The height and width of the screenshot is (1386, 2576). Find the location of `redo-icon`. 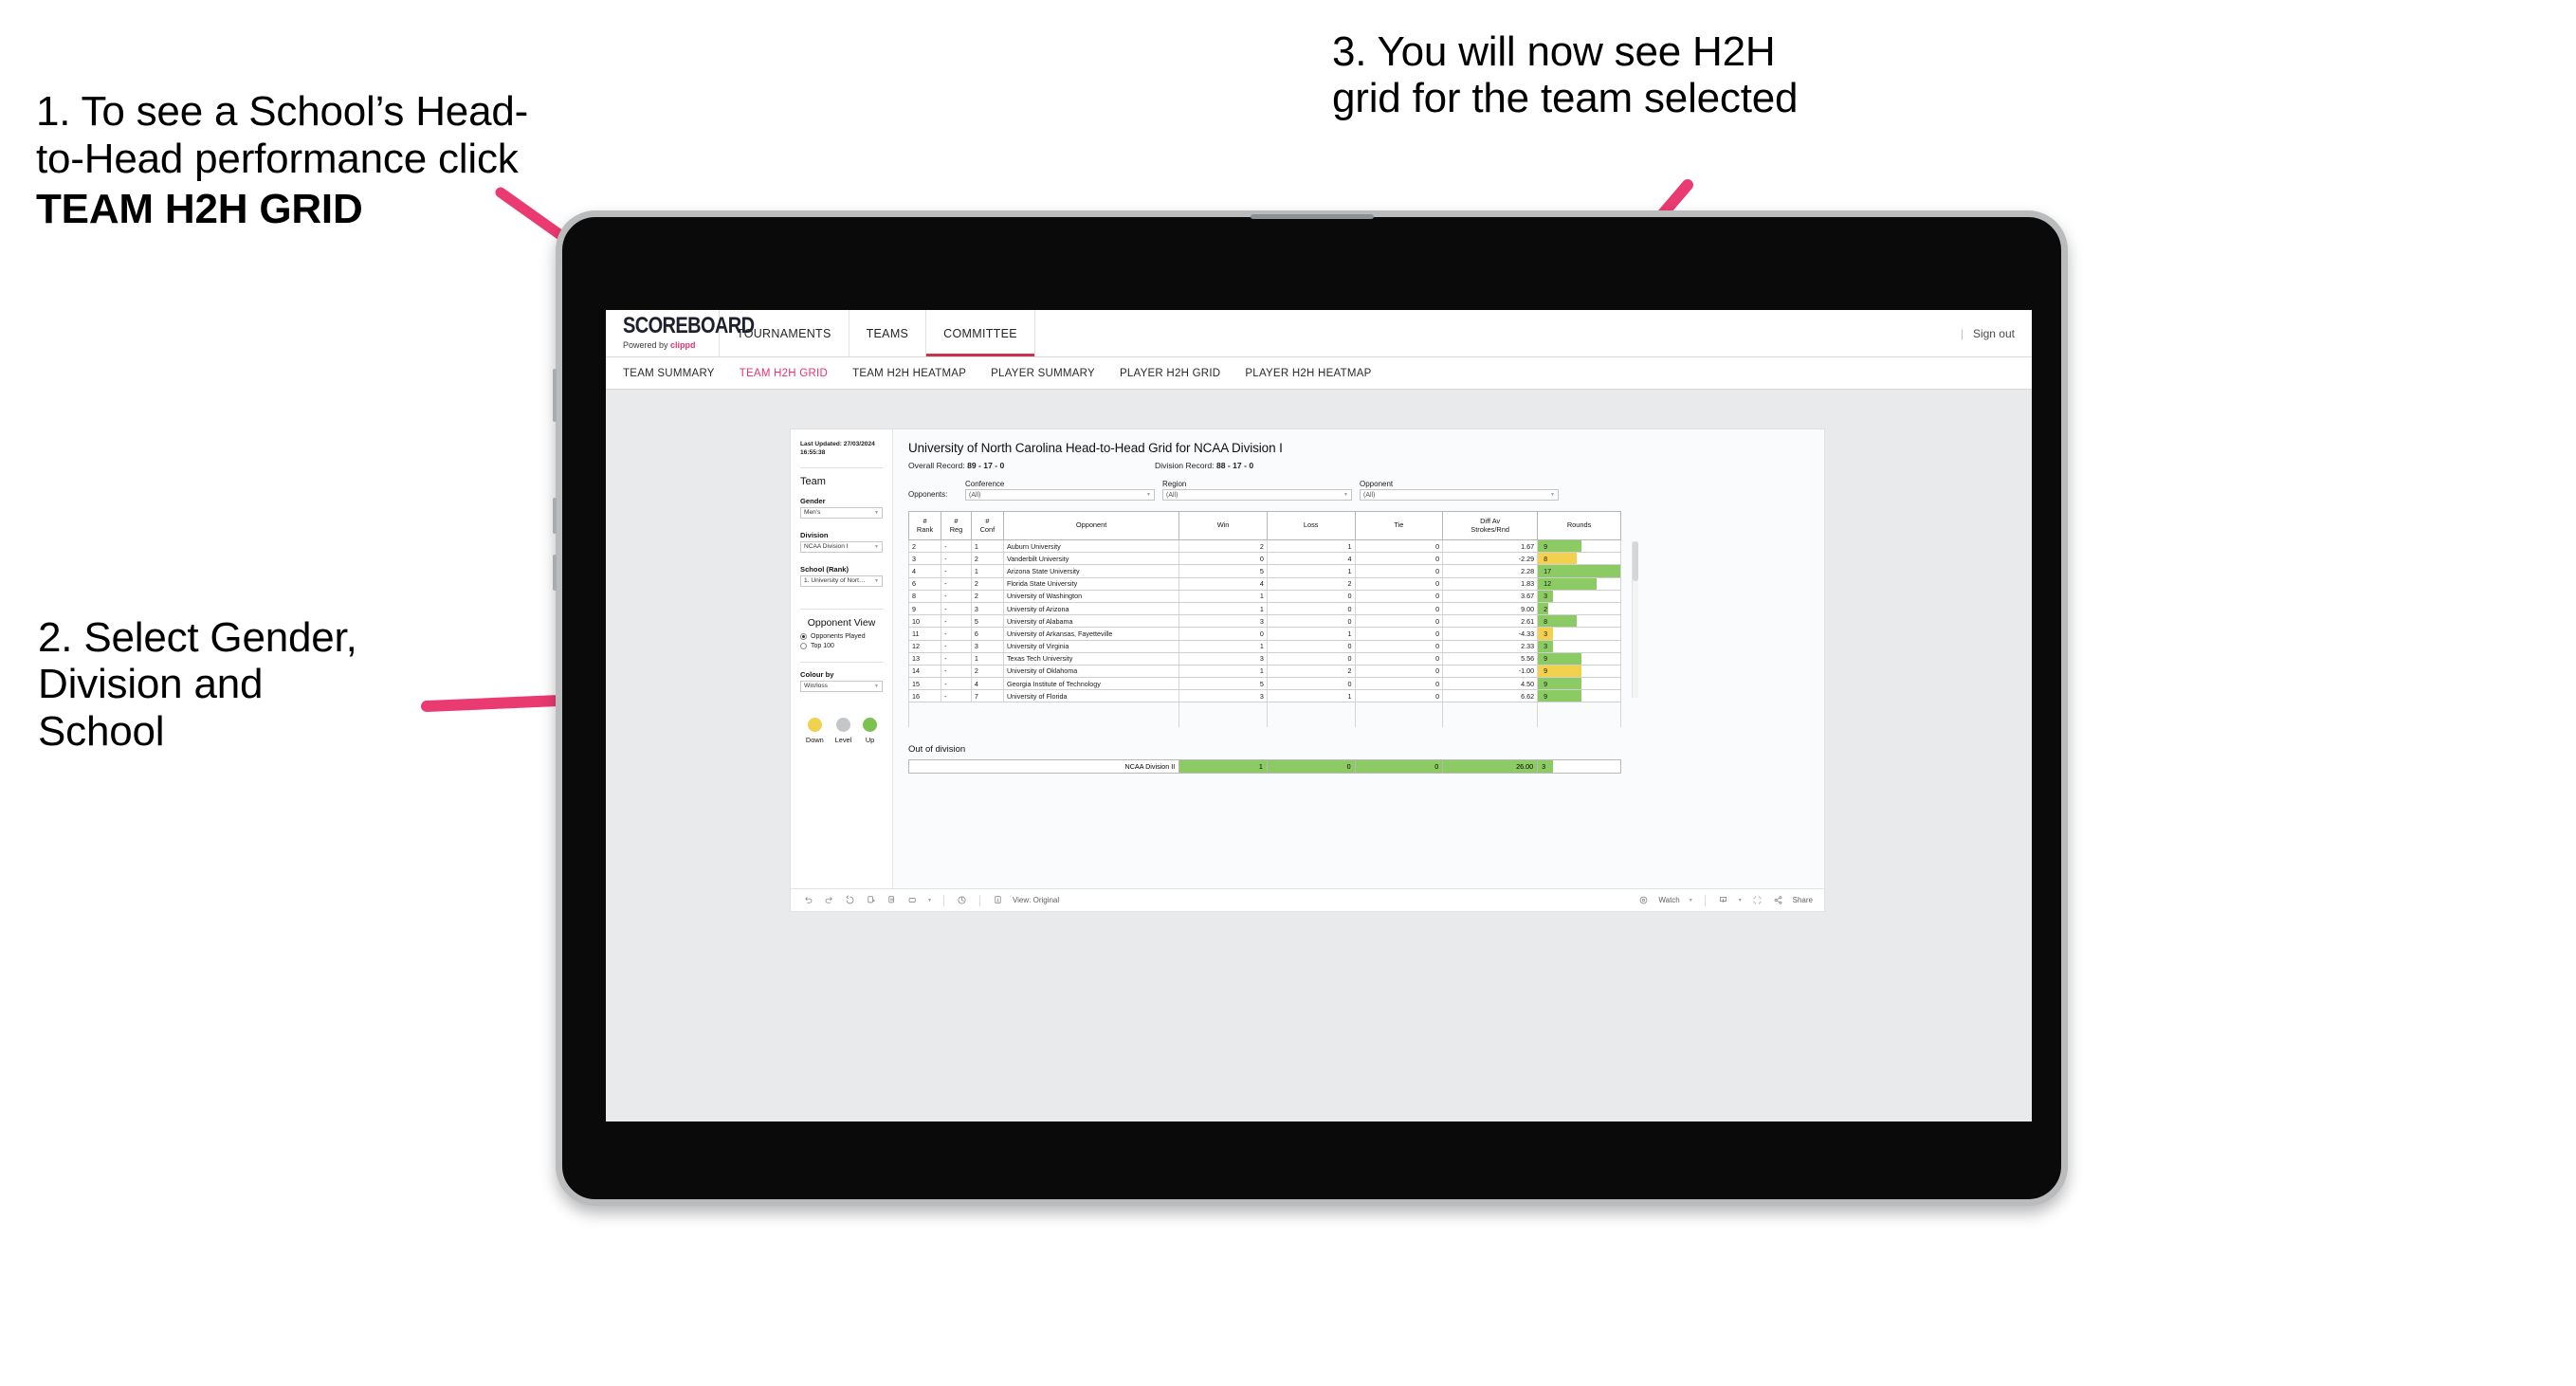

redo-icon is located at coordinates (829, 900).